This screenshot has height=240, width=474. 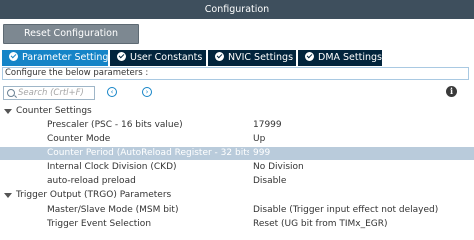 What do you see at coordinates (237, 9) in the screenshot?
I see `window-title: Configuration` at bounding box center [237, 9].